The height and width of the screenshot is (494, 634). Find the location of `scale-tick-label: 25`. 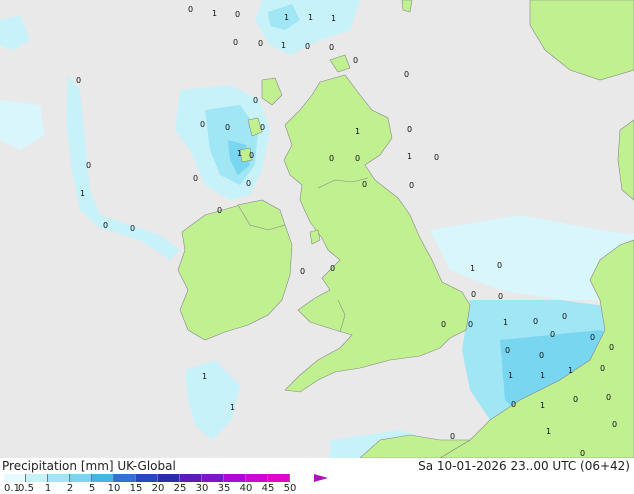

scale-tick-label: 25 is located at coordinates (180, 488).